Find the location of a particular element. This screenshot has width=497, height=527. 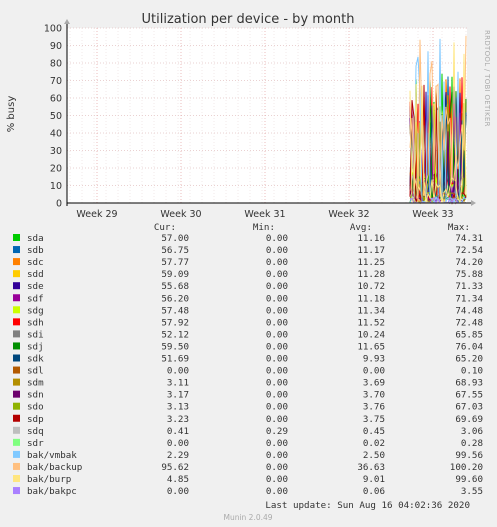

legend-max: 71.33 is located at coordinates (469, 286).